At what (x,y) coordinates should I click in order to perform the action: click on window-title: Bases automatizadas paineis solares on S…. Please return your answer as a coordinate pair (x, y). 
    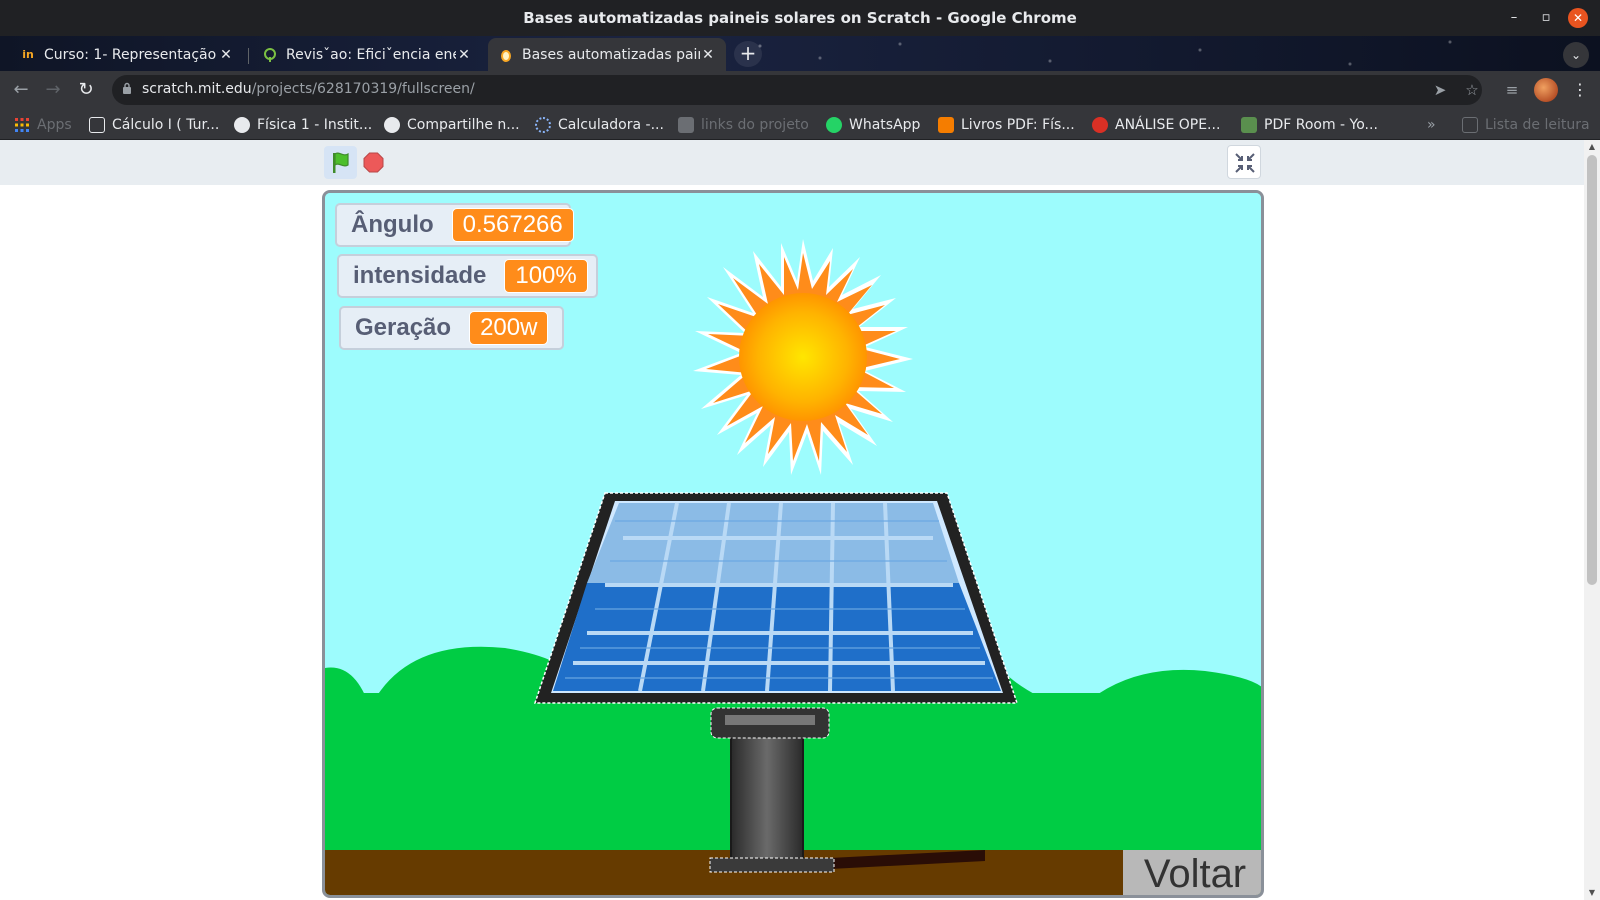
    Looking at the image, I should click on (800, 18).